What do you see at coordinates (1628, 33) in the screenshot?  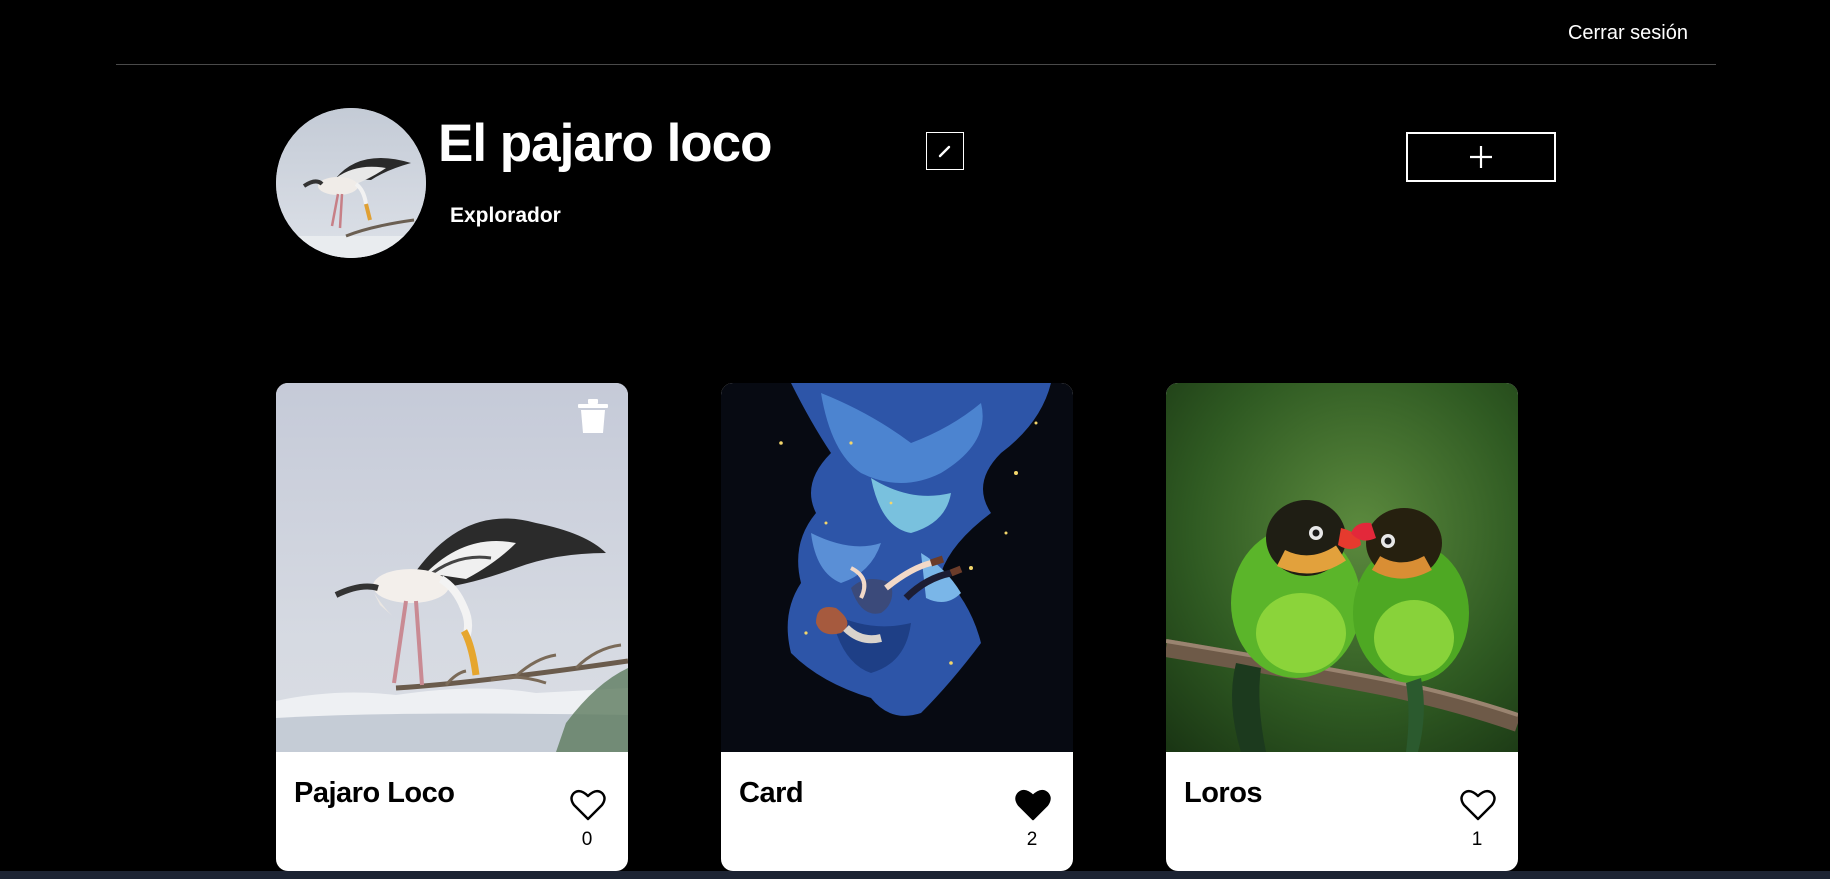 I see `logout-link: Cerrar sesión` at bounding box center [1628, 33].